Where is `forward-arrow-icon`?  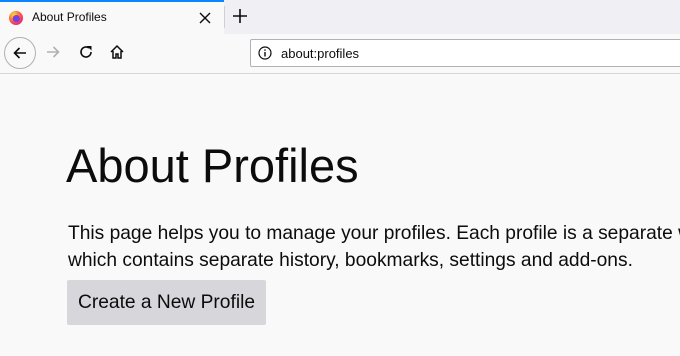
forward-arrow-icon is located at coordinates (53, 52).